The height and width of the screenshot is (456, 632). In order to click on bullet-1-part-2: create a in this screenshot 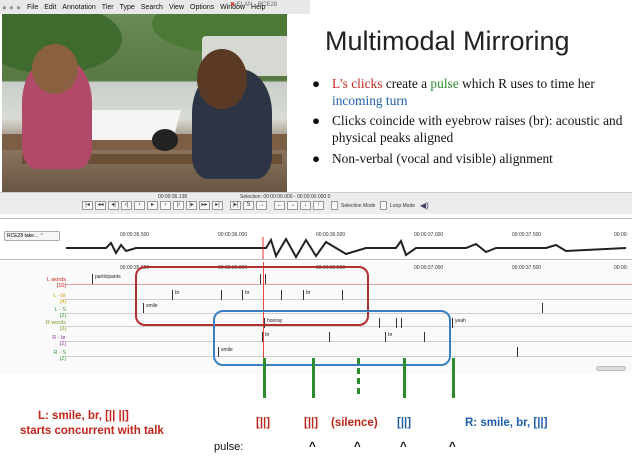, I will do `click(406, 83)`.